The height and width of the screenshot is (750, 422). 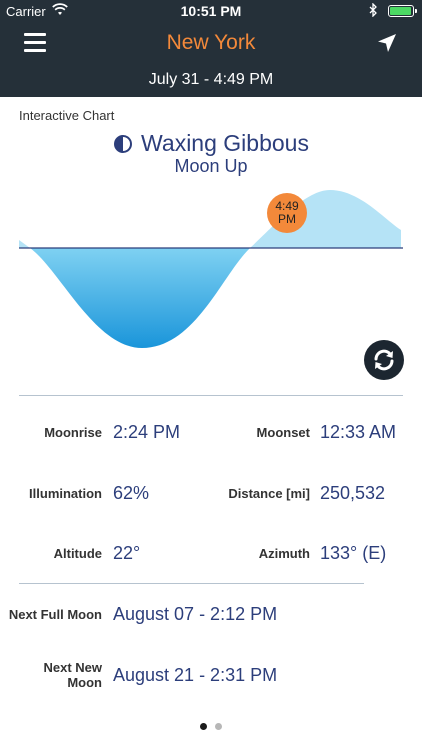 I want to click on moon-down-area, so click(x=140, y=298).